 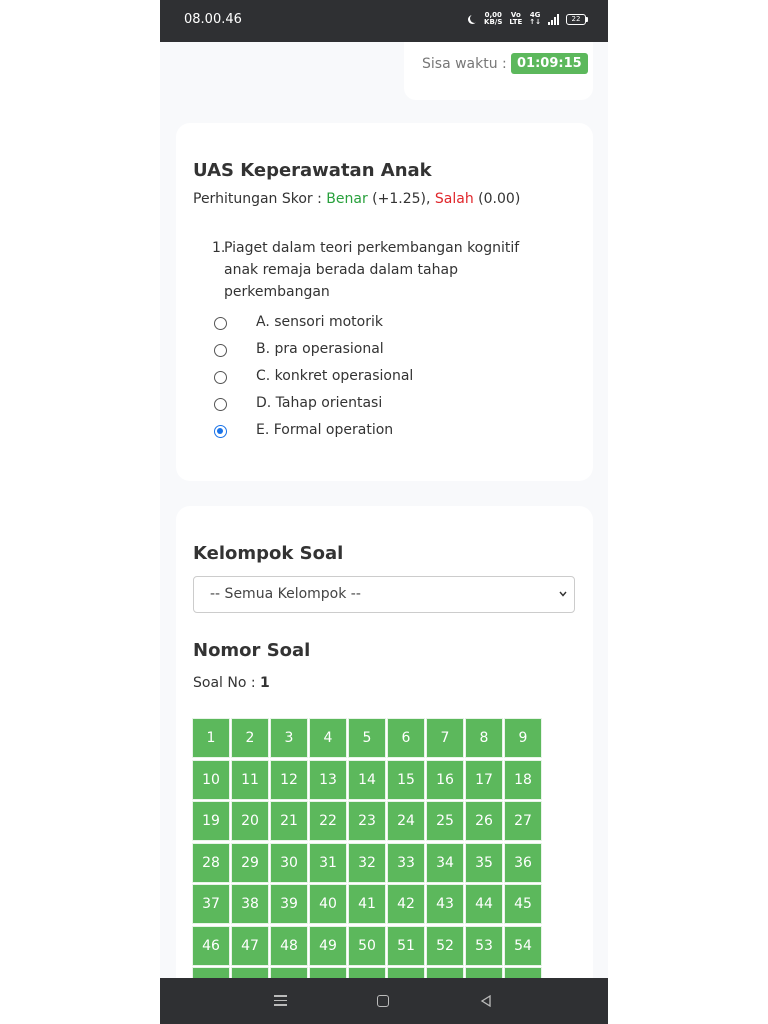 I want to click on question-number-button: 36, so click(x=523, y=862).